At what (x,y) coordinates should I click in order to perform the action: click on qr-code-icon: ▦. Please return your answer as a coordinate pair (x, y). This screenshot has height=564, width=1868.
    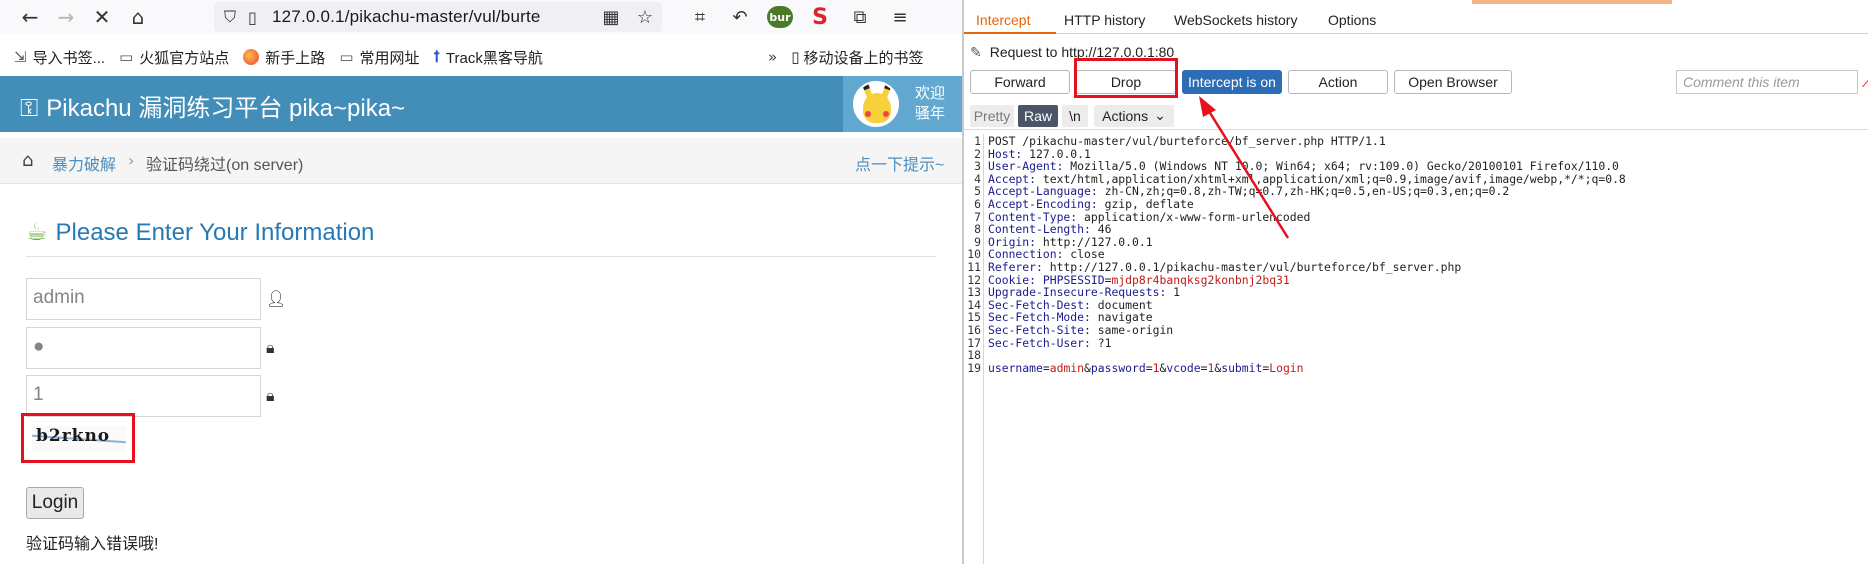
    Looking at the image, I should click on (611, 17).